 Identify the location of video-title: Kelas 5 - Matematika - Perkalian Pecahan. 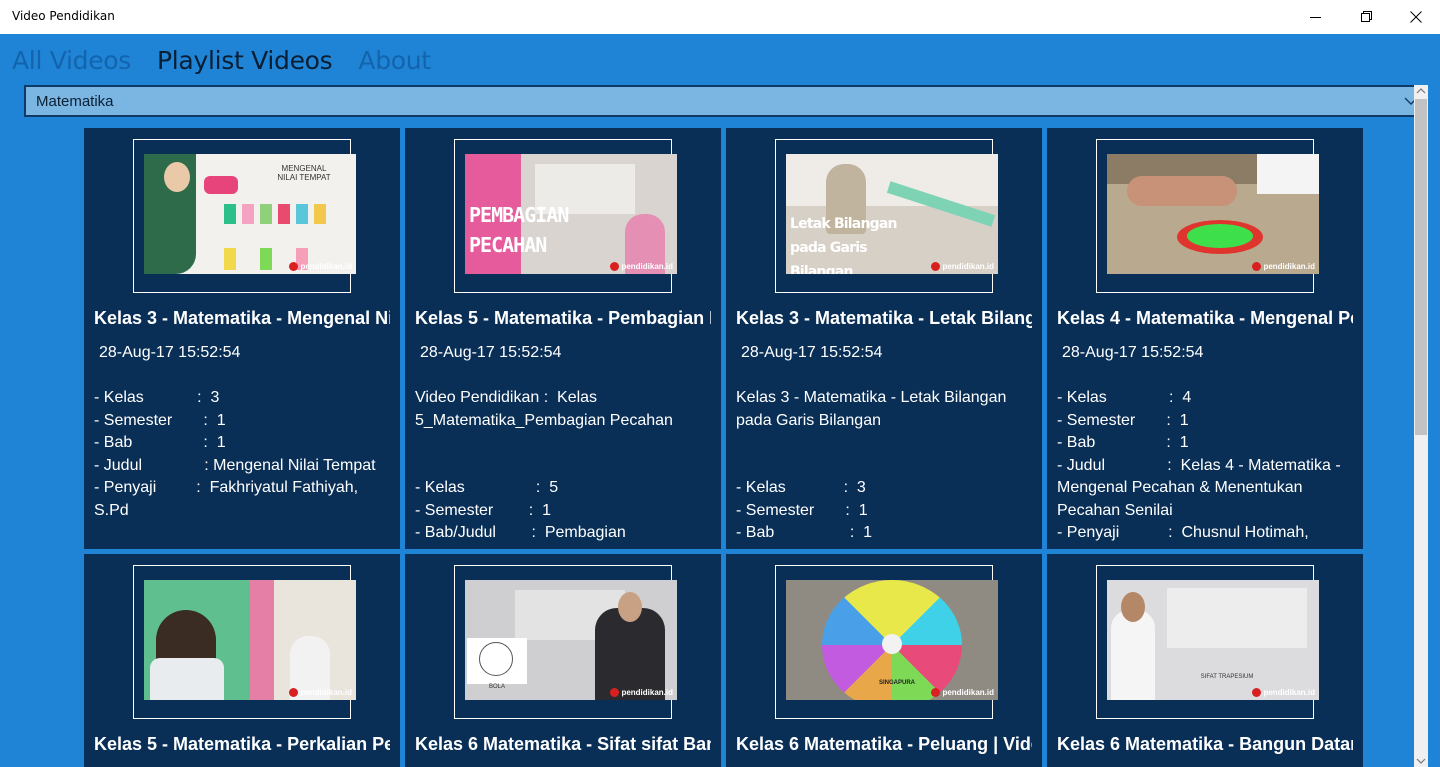
(242, 744).